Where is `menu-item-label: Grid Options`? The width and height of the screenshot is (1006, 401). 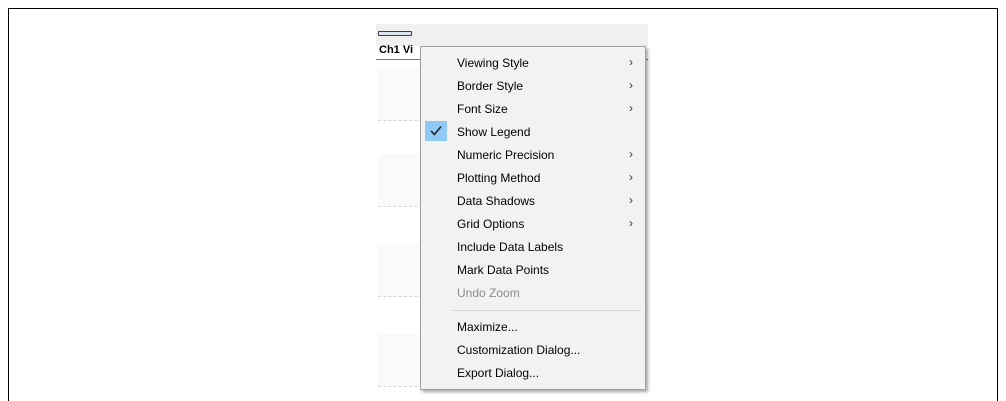 menu-item-label: Grid Options is located at coordinates (491, 224).